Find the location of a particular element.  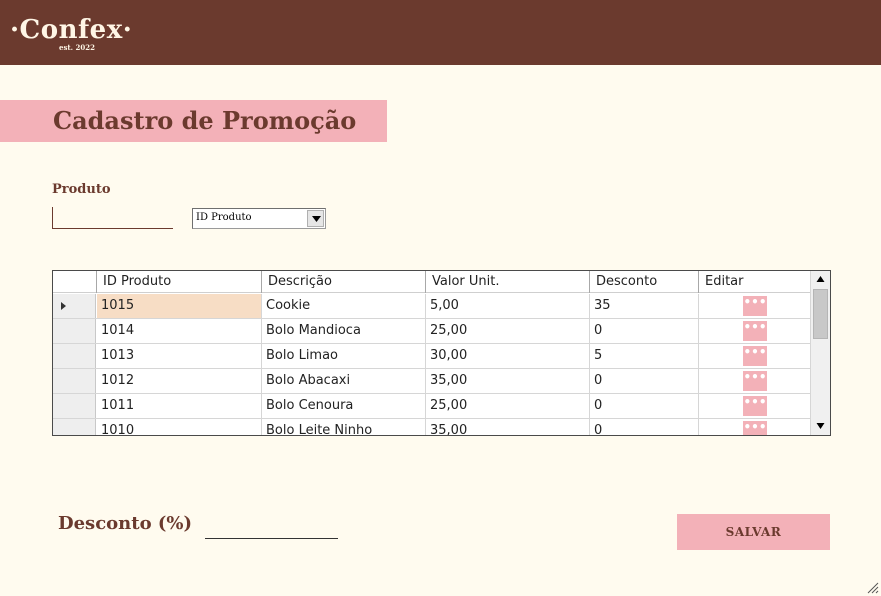

cell-id: 1013 is located at coordinates (179, 356).